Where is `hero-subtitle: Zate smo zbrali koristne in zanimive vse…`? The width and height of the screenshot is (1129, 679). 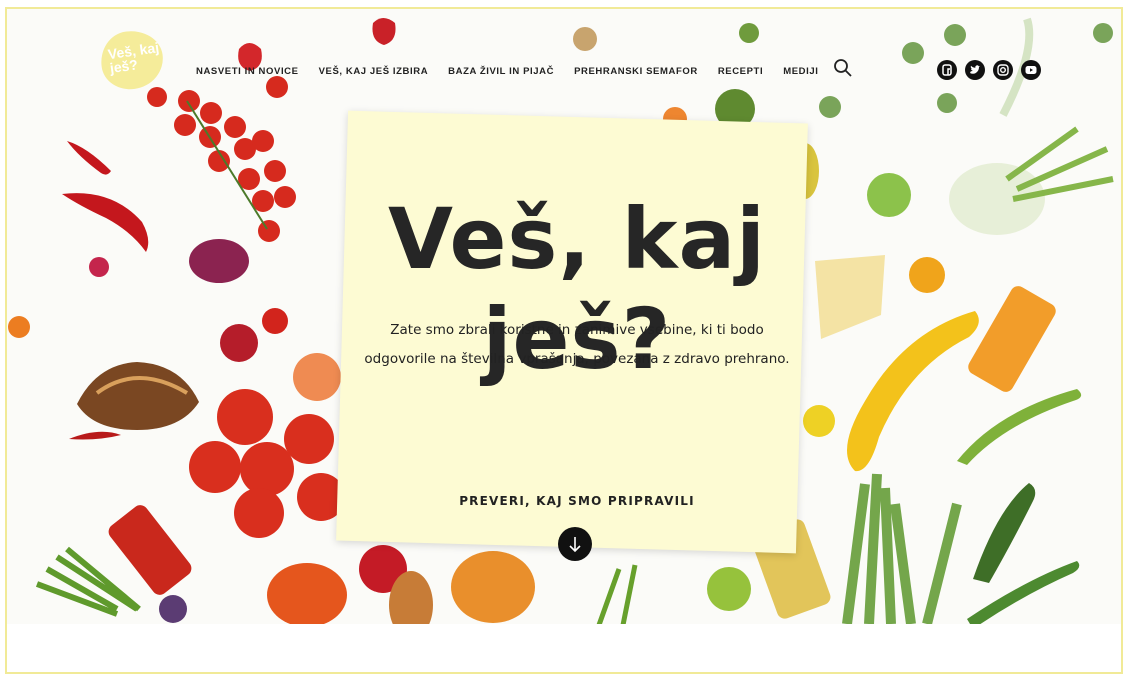
hero-subtitle: Zate smo zbrali koristne in zanimive vse… is located at coordinates (577, 344).